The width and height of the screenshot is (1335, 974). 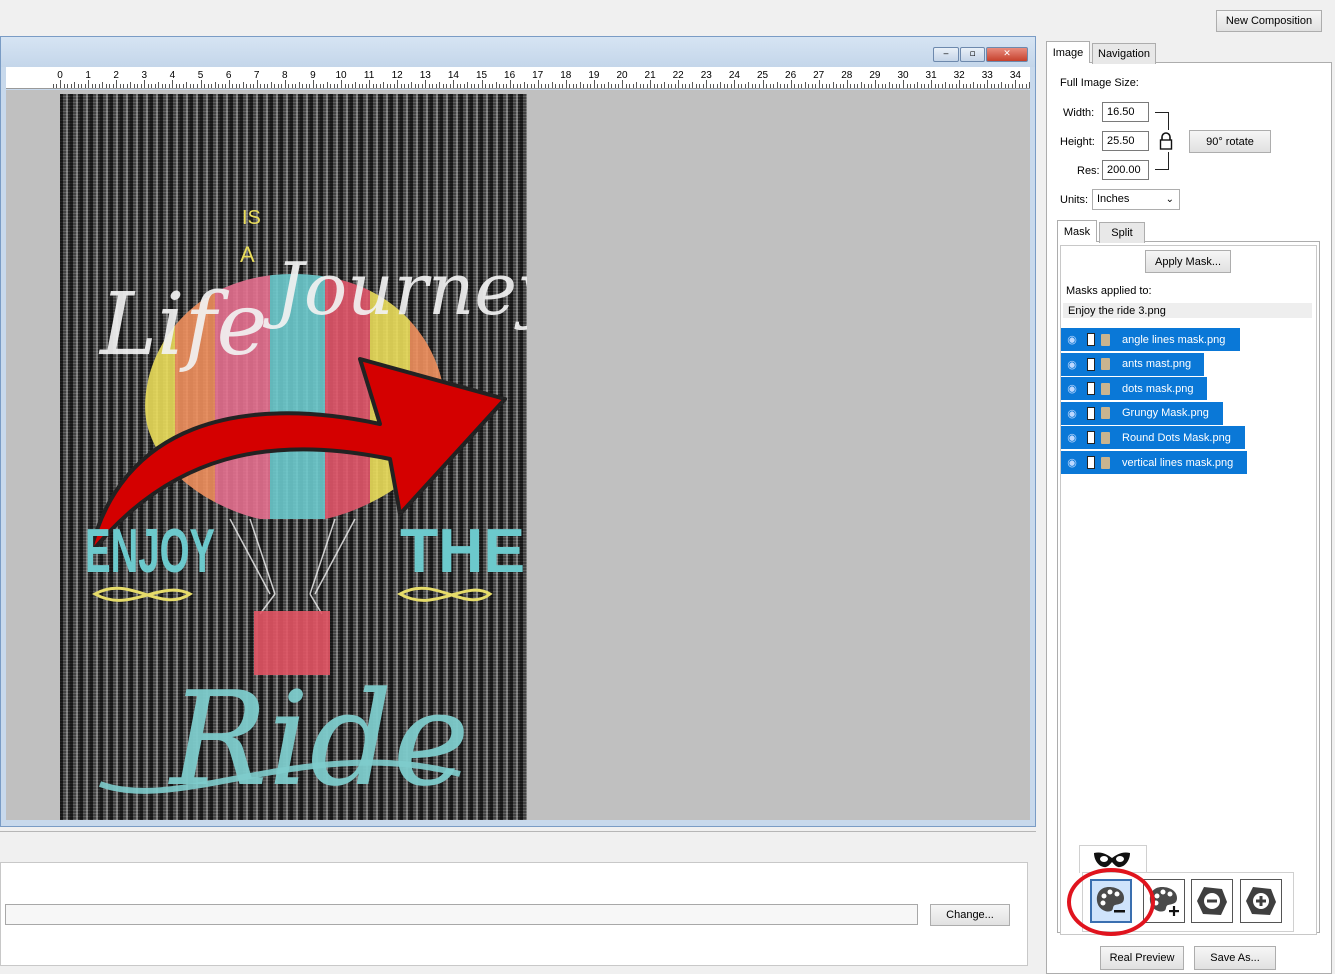 What do you see at coordinates (462, 551) in the screenshot?
I see `artwork-text-the: THE` at bounding box center [462, 551].